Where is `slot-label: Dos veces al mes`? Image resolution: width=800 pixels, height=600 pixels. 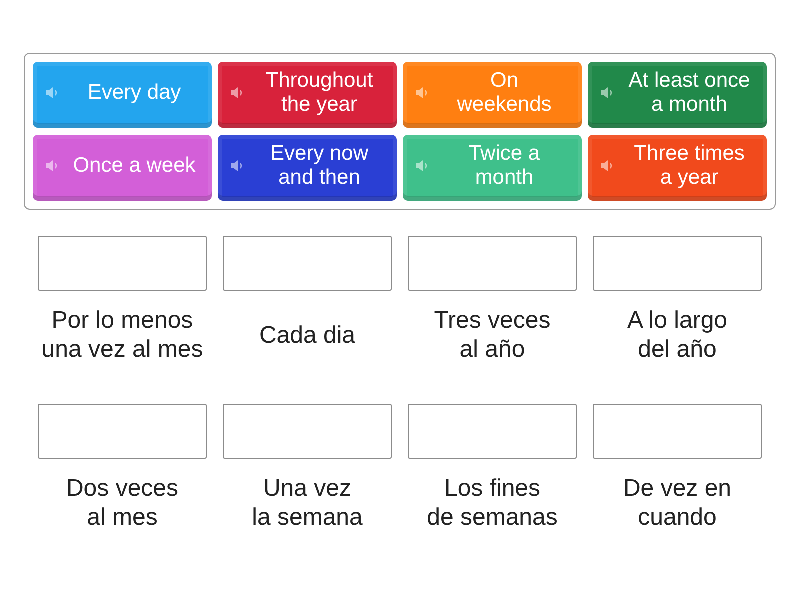 slot-label: Dos veces al mes is located at coordinates (122, 503).